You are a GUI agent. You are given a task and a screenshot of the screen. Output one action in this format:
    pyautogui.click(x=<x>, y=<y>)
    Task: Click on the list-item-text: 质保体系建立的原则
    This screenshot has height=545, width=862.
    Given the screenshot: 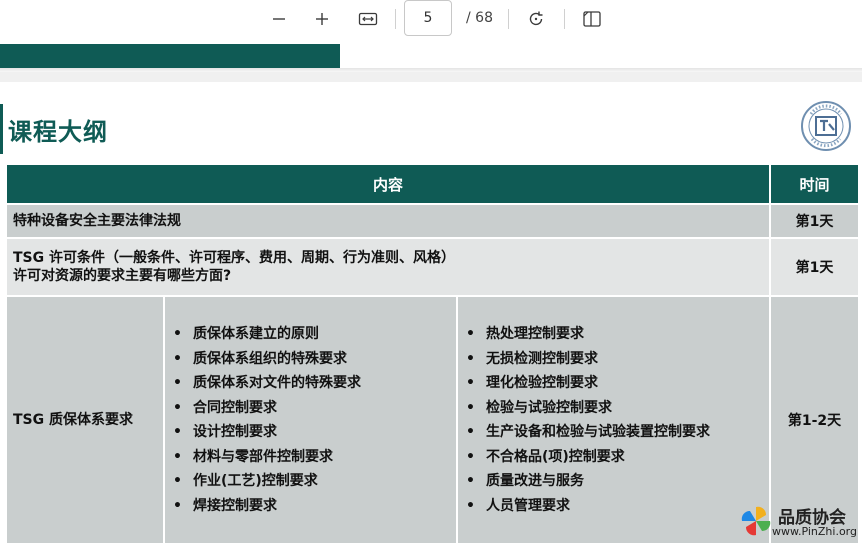 What is the action you would take?
    pyautogui.click(x=256, y=334)
    